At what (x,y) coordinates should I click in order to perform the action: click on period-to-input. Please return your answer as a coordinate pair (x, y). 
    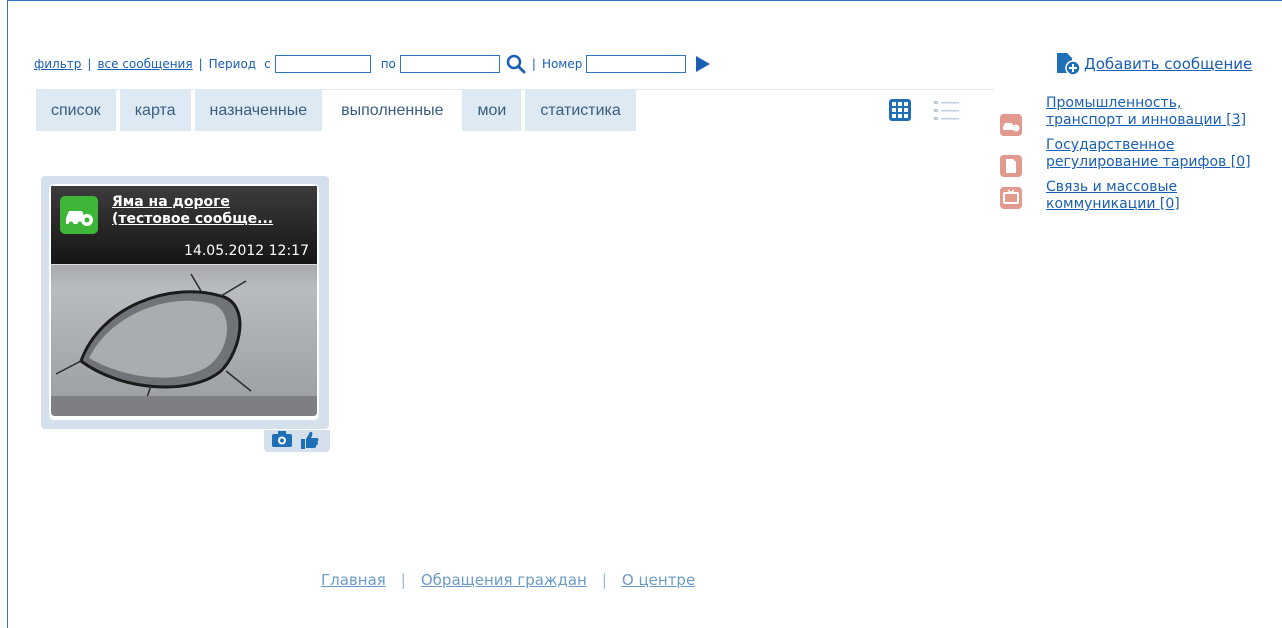
    Looking at the image, I should click on (449, 64).